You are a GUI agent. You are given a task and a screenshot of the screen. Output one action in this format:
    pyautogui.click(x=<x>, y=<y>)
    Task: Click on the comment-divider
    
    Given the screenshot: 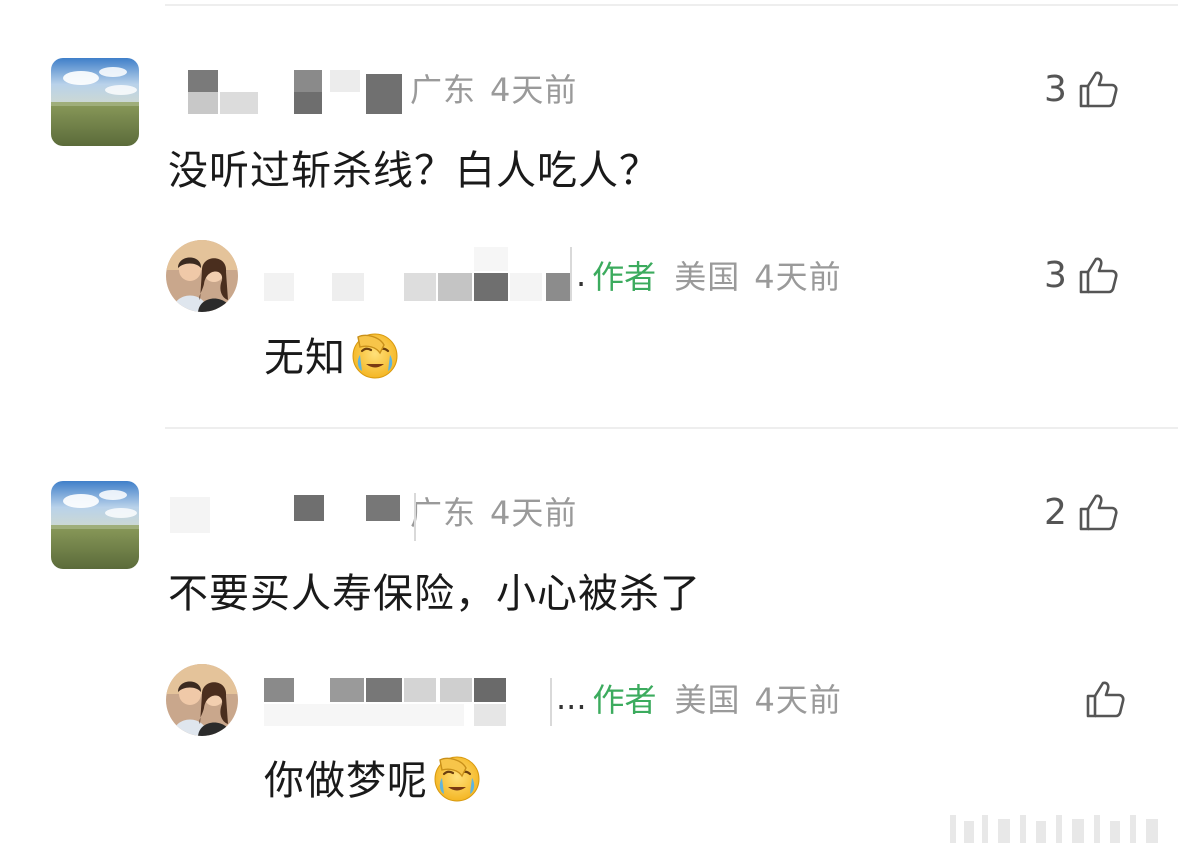 What is the action you would take?
    pyautogui.click(x=671, y=428)
    